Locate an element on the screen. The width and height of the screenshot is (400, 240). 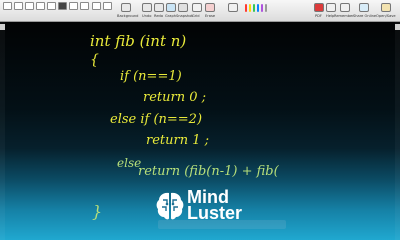
page-controls is located at coordinates (29, 6).